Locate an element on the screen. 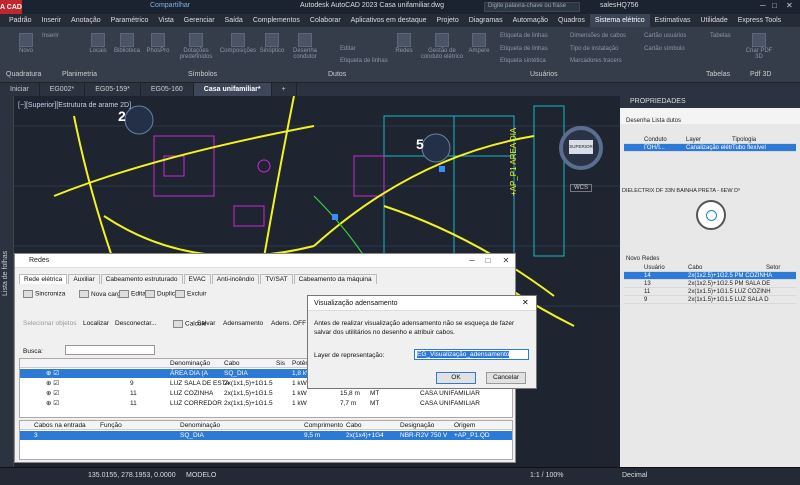  ribbon-biblioteca-button: Biblioteca is located at coordinates (127, 43).